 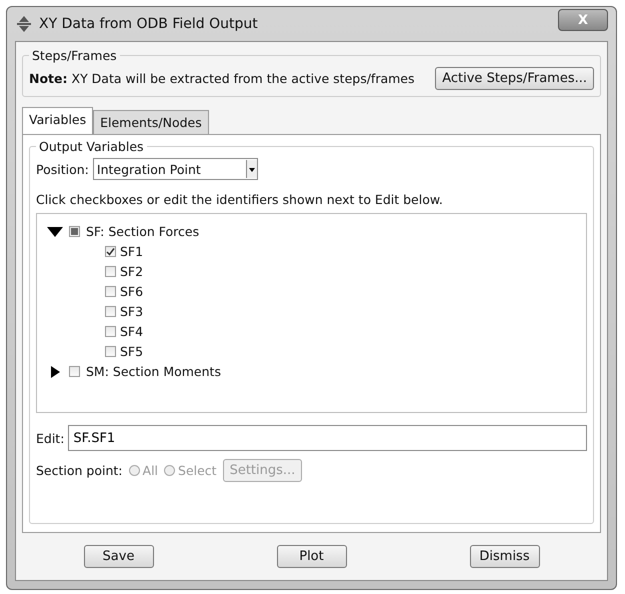 What do you see at coordinates (50, 438) in the screenshot?
I see `edit-label: Edit:` at bounding box center [50, 438].